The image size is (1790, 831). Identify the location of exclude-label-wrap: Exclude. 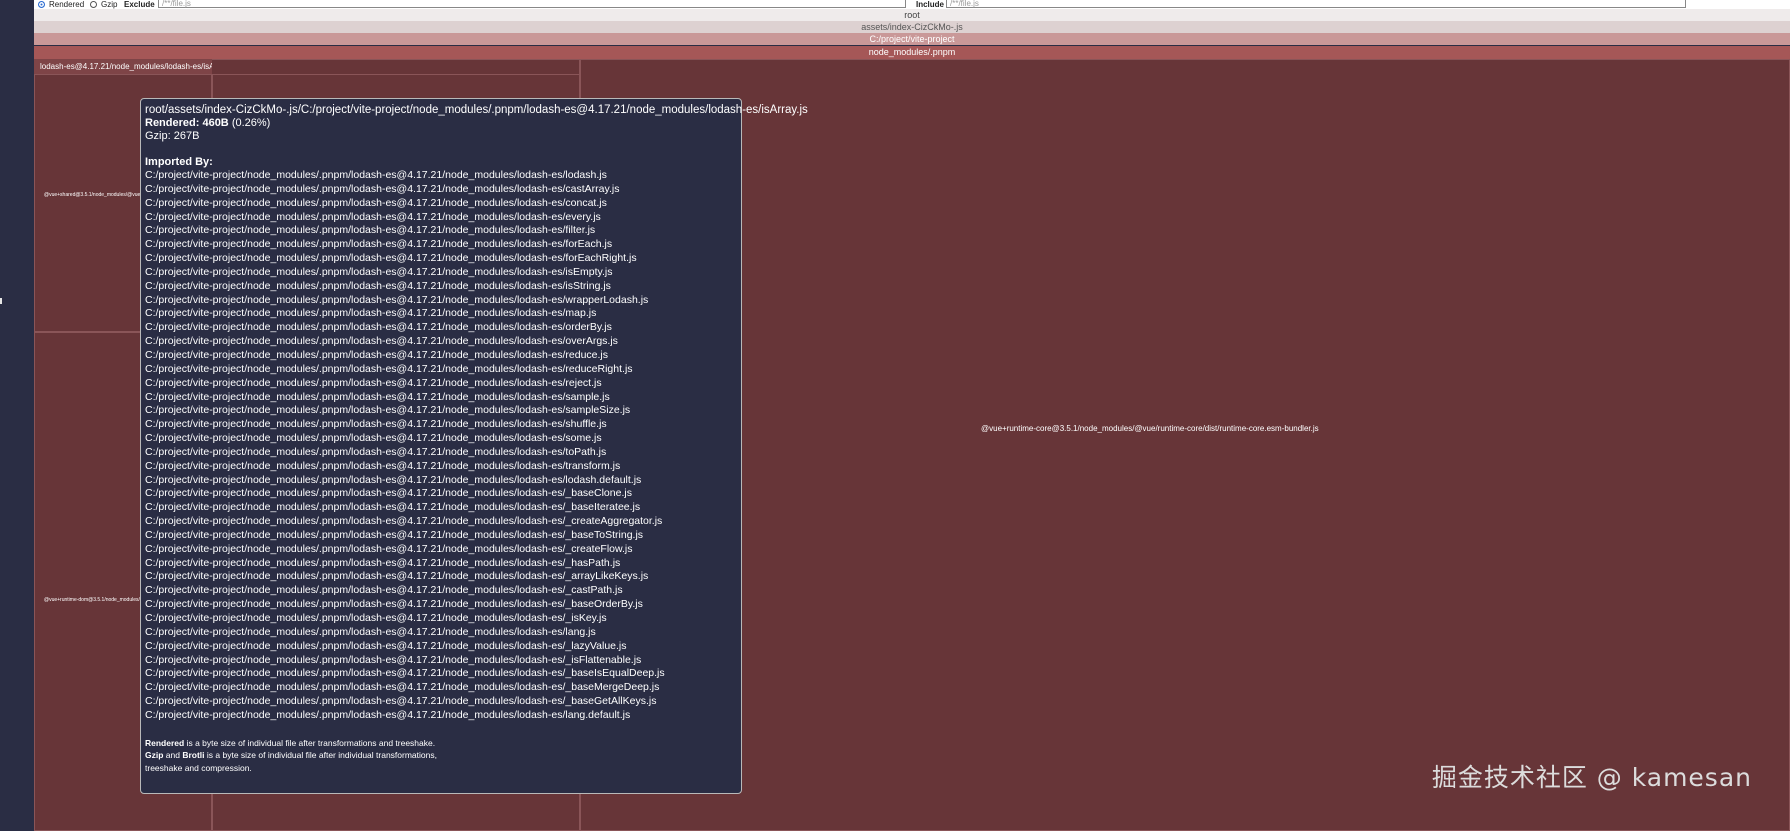
(139, 4).